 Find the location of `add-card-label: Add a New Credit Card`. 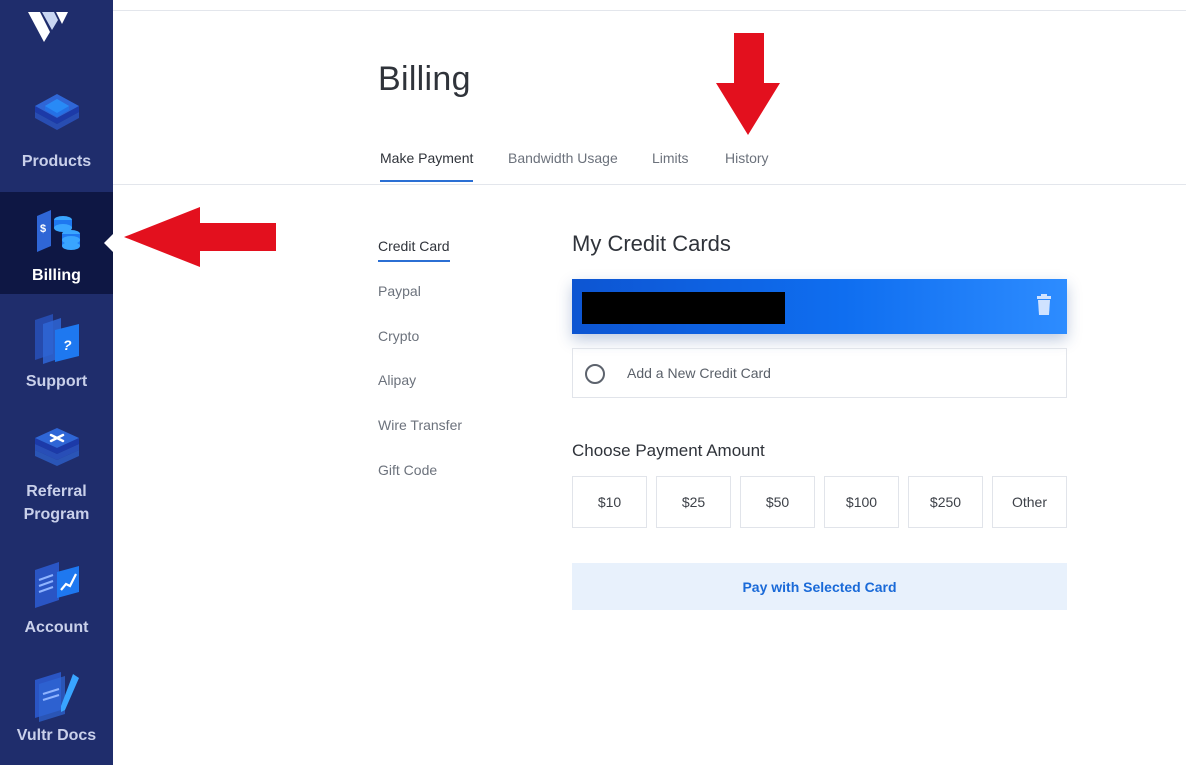

add-card-label: Add a New Credit Card is located at coordinates (699, 373).